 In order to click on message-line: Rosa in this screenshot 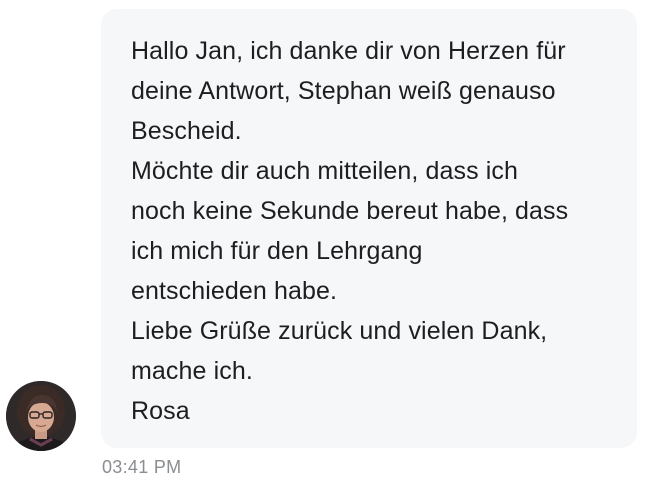, I will do `click(160, 411)`.